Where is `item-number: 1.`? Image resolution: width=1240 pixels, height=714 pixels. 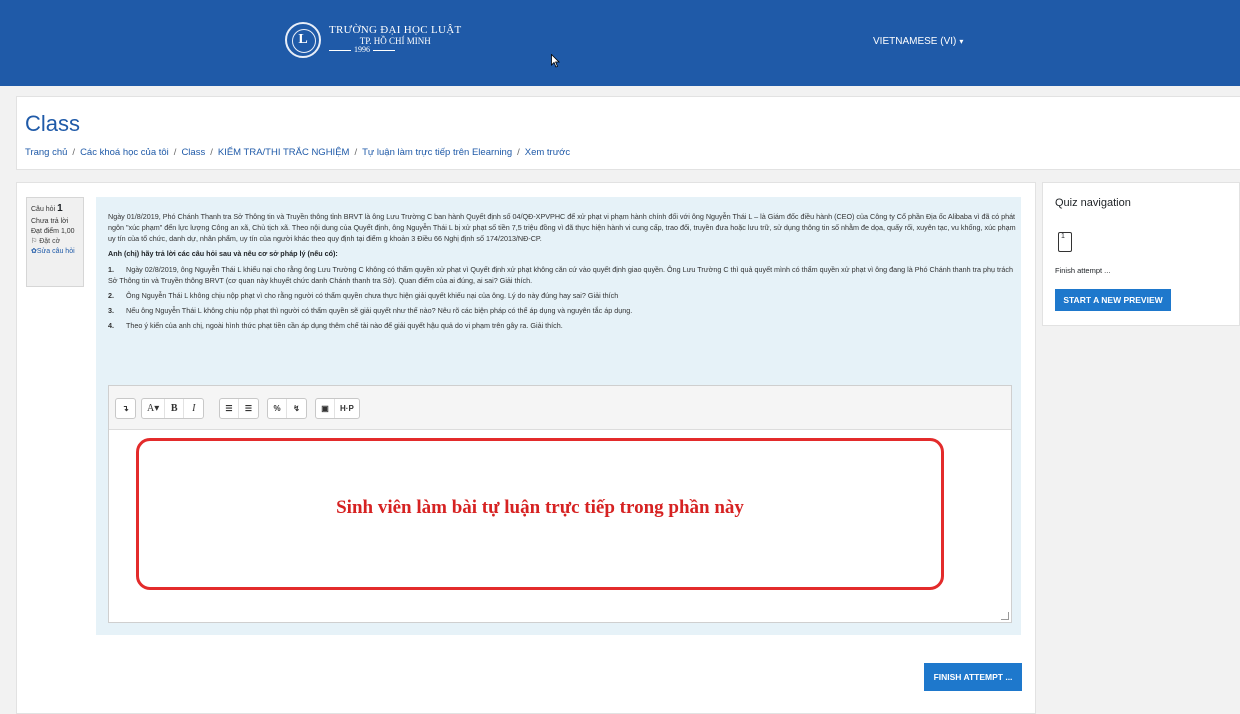 item-number: 1. is located at coordinates (111, 269).